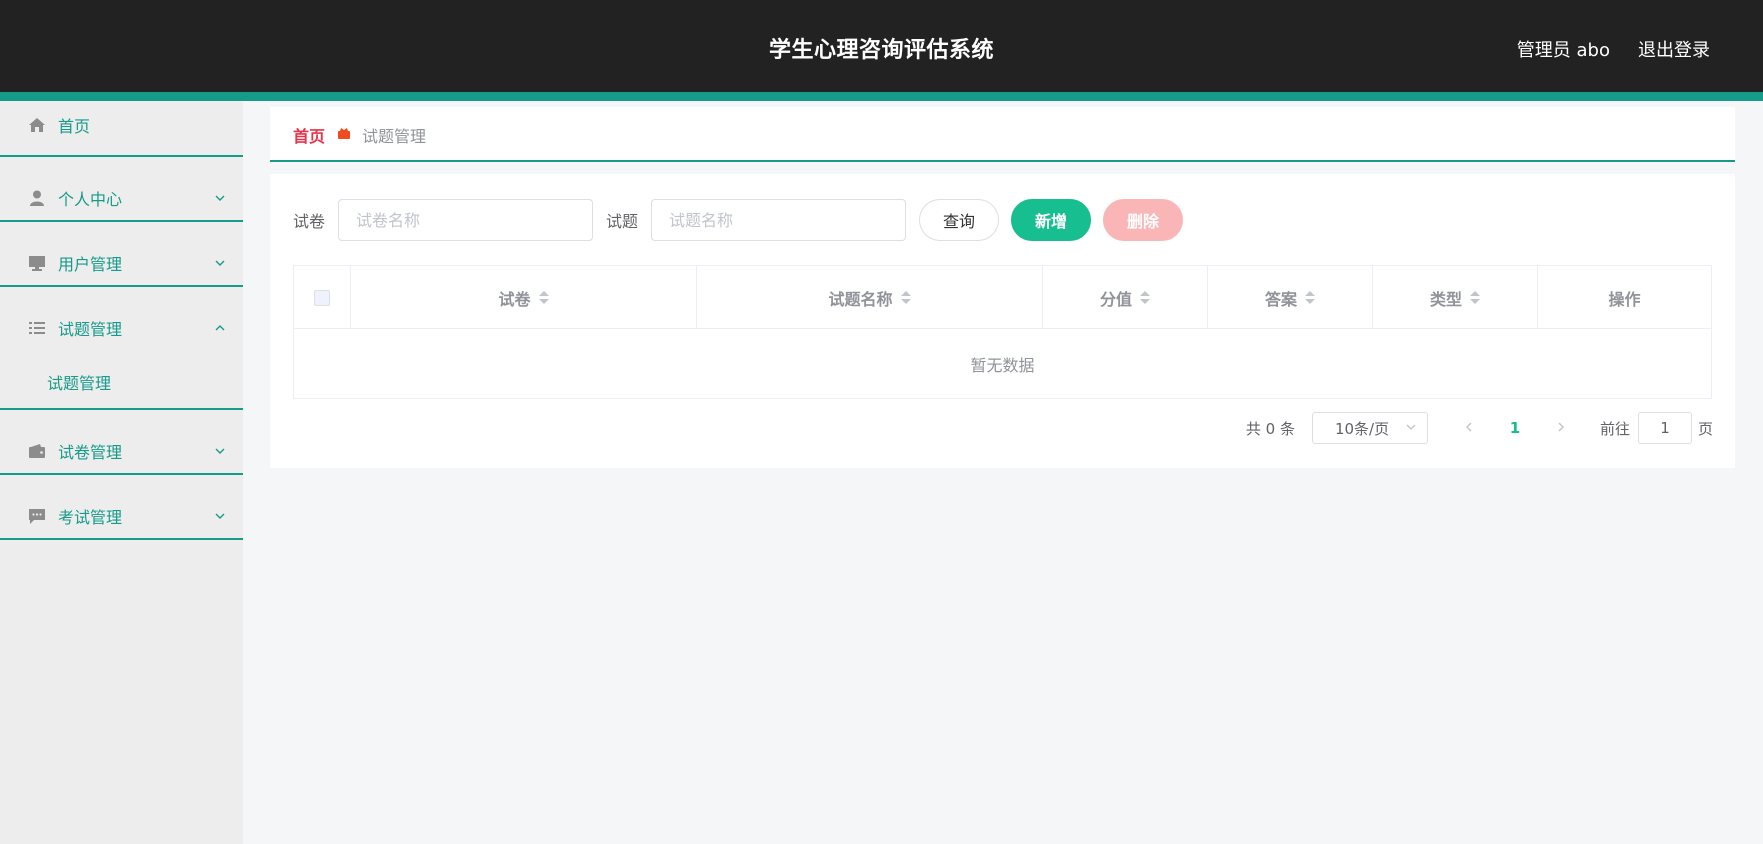  I want to click on questions-table: 试卷 试题名称 分值 答案 类型 操作 暂无数据, so click(1002, 332).